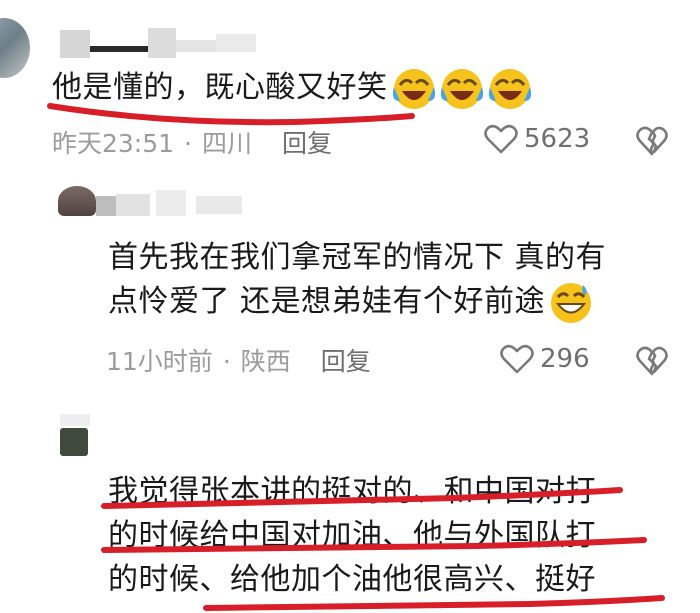  What do you see at coordinates (265, 361) in the screenshot?
I see `location: 陕西` at bounding box center [265, 361].